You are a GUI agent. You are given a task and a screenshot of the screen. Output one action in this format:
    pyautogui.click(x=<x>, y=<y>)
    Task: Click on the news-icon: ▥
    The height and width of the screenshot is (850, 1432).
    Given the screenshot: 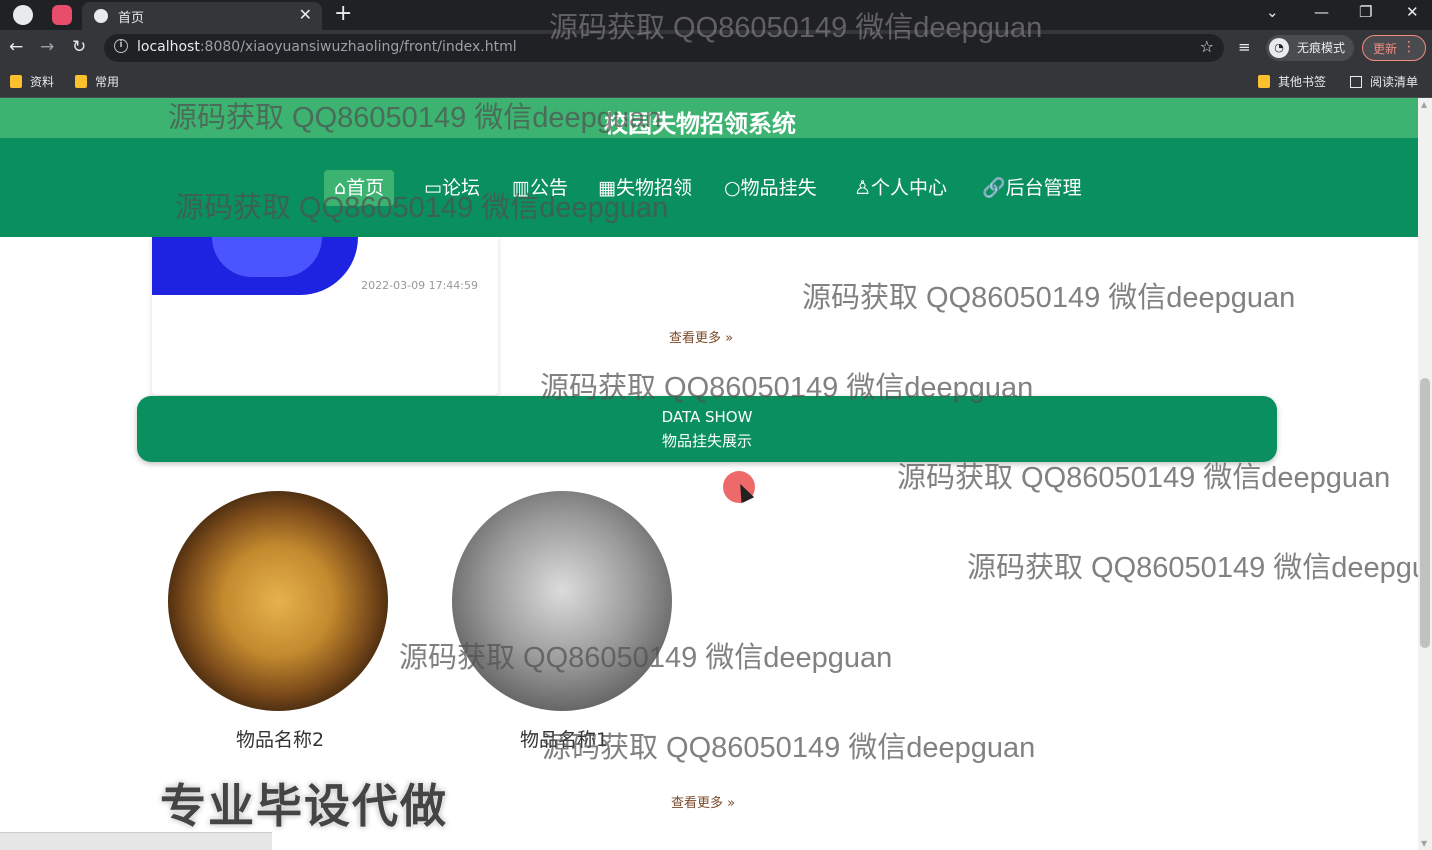 What is the action you would take?
    pyautogui.click(x=521, y=188)
    